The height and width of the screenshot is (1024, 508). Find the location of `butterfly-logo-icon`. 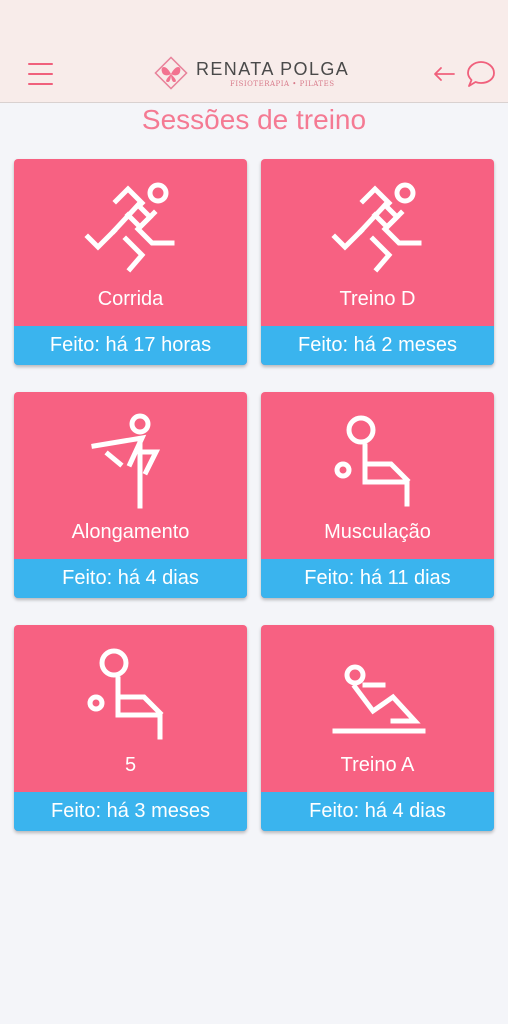

butterfly-logo-icon is located at coordinates (171, 73).